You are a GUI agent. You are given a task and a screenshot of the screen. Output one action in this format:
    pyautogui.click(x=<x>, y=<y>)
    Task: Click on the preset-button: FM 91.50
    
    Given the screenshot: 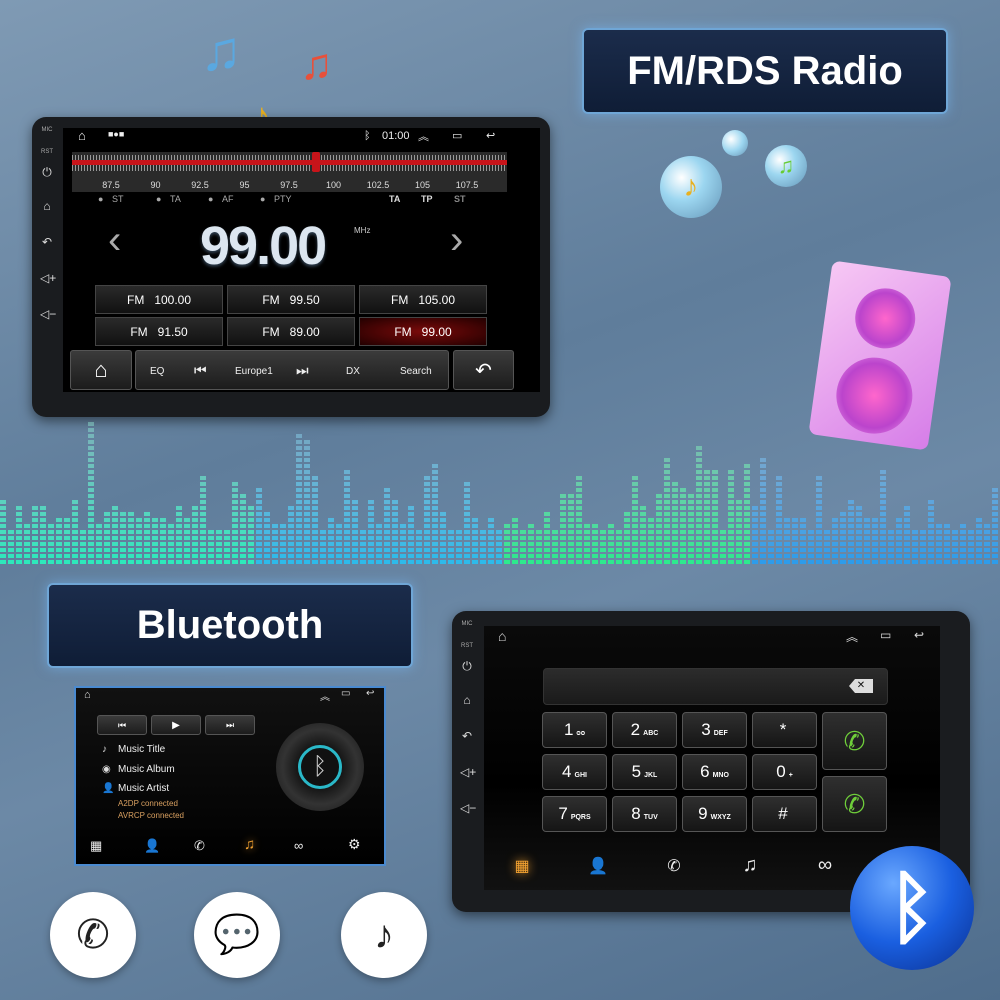 What is the action you would take?
    pyautogui.click(x=159, y=331)
    